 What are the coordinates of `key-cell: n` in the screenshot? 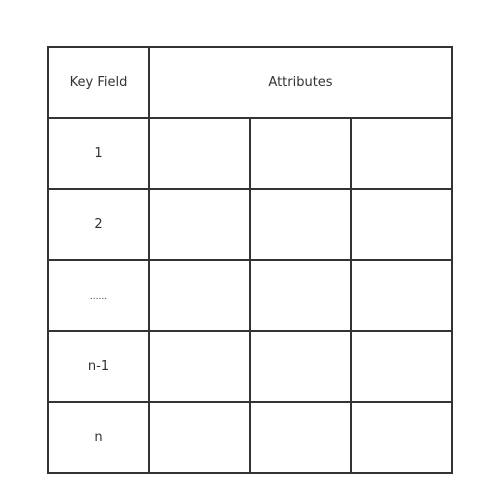 It's located at (98, 437).